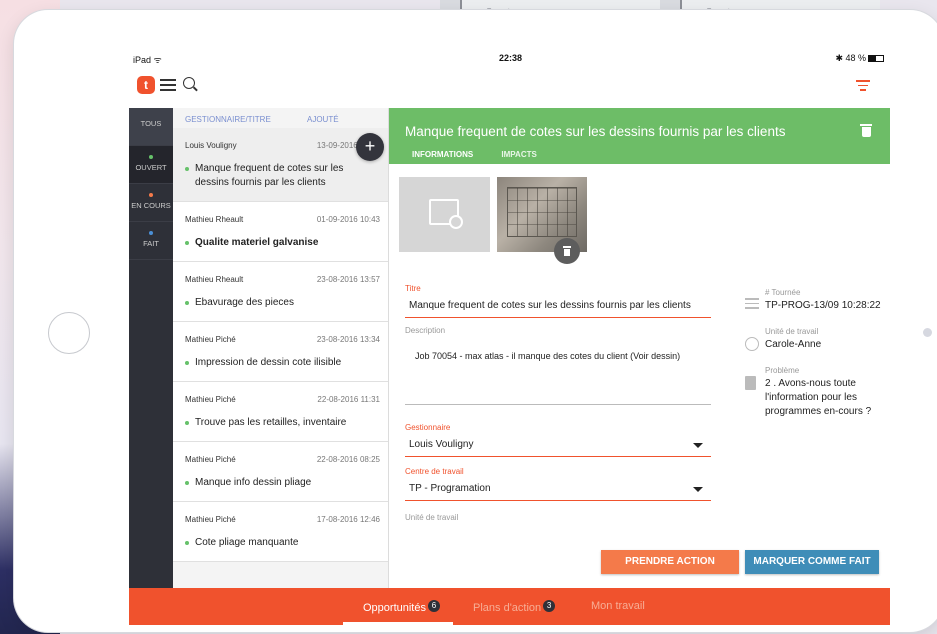 The width and height of the screenshot is (937, 634). I want to click on description-label: Description, so click(425, 330).